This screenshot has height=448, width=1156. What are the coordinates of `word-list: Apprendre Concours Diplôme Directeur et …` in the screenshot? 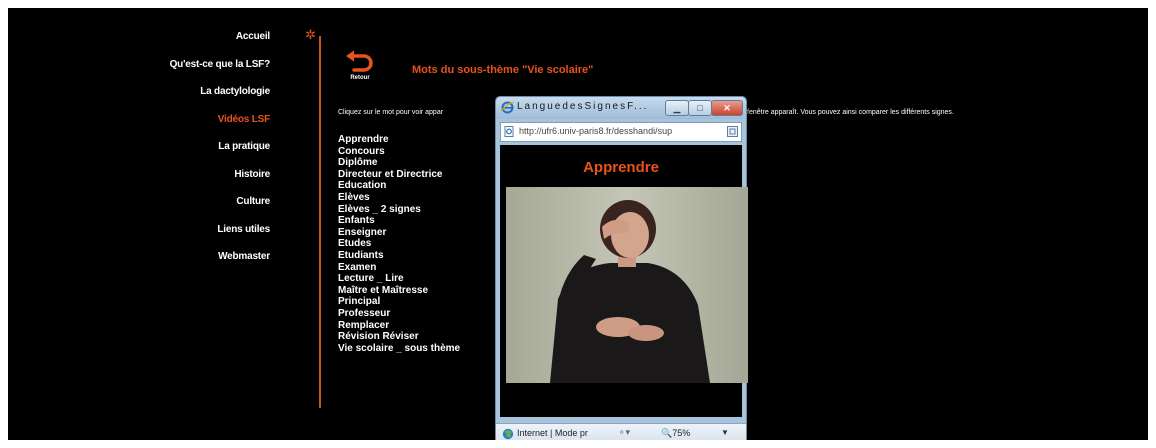 It's located at (399, 244).